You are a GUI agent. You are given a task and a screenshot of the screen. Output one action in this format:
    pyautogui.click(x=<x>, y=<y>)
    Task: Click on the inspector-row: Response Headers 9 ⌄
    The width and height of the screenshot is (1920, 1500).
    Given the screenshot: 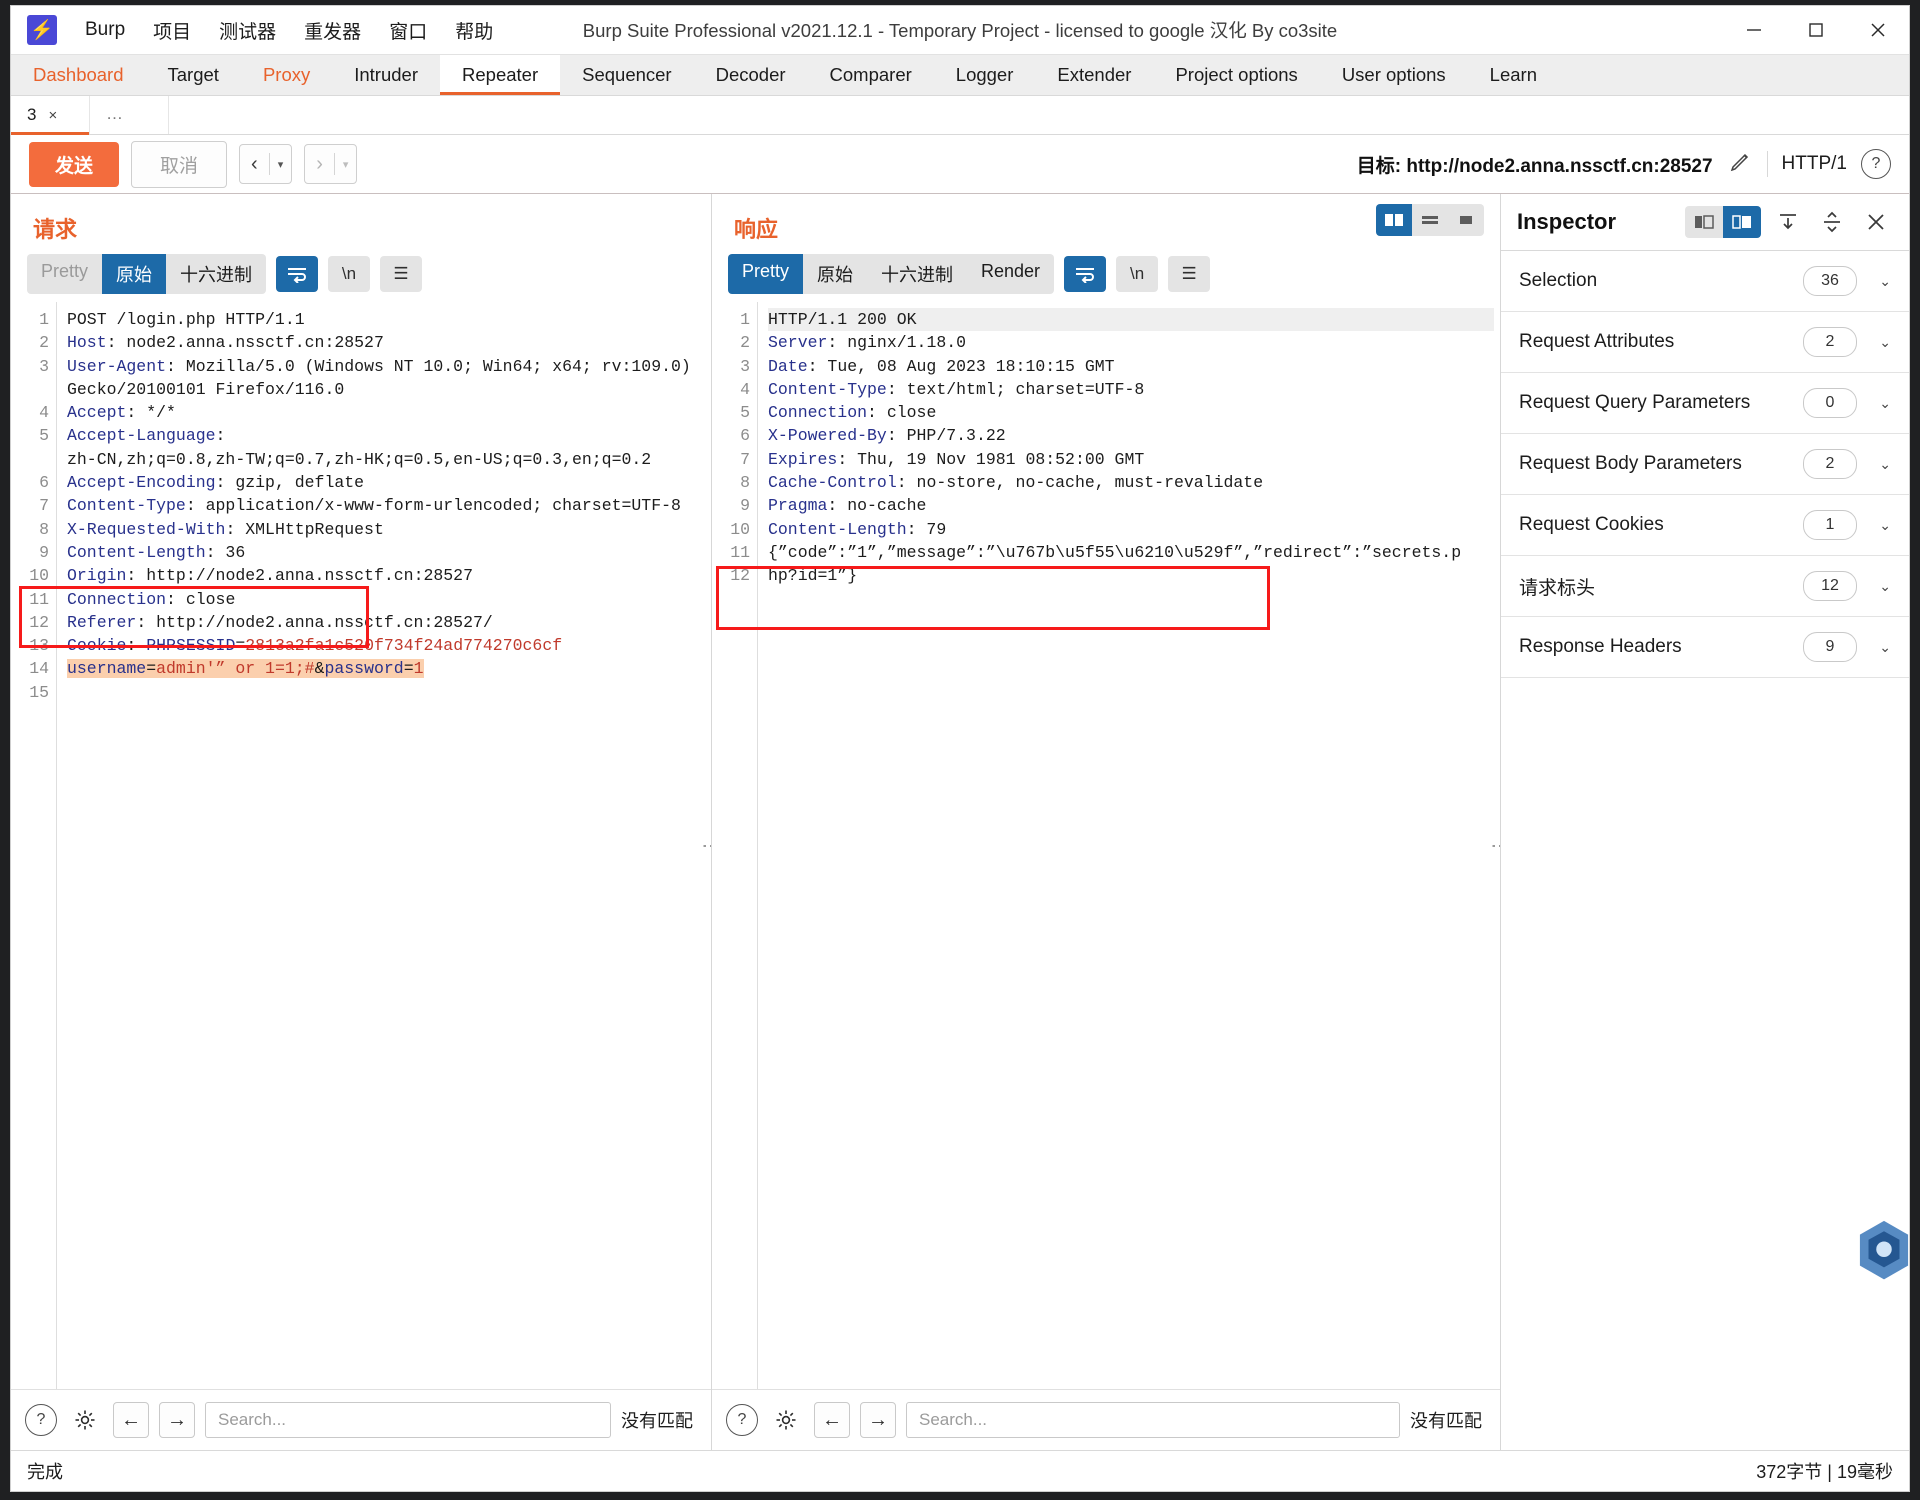 What is the action you would take?
    pyautogui.click(x=1705, y=647)
    